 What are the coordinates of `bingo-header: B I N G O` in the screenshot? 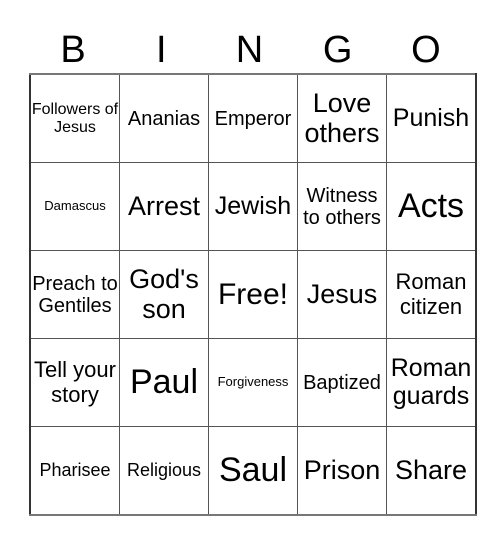 It's located at (249, 50).